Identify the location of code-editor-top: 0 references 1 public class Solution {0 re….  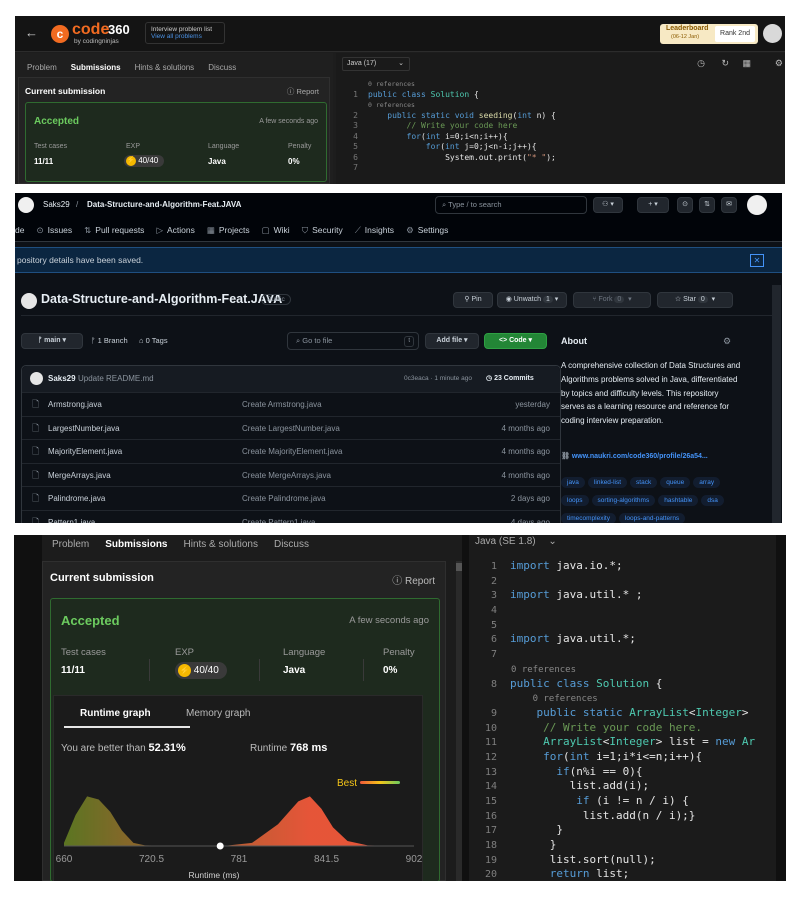
(448, 126).